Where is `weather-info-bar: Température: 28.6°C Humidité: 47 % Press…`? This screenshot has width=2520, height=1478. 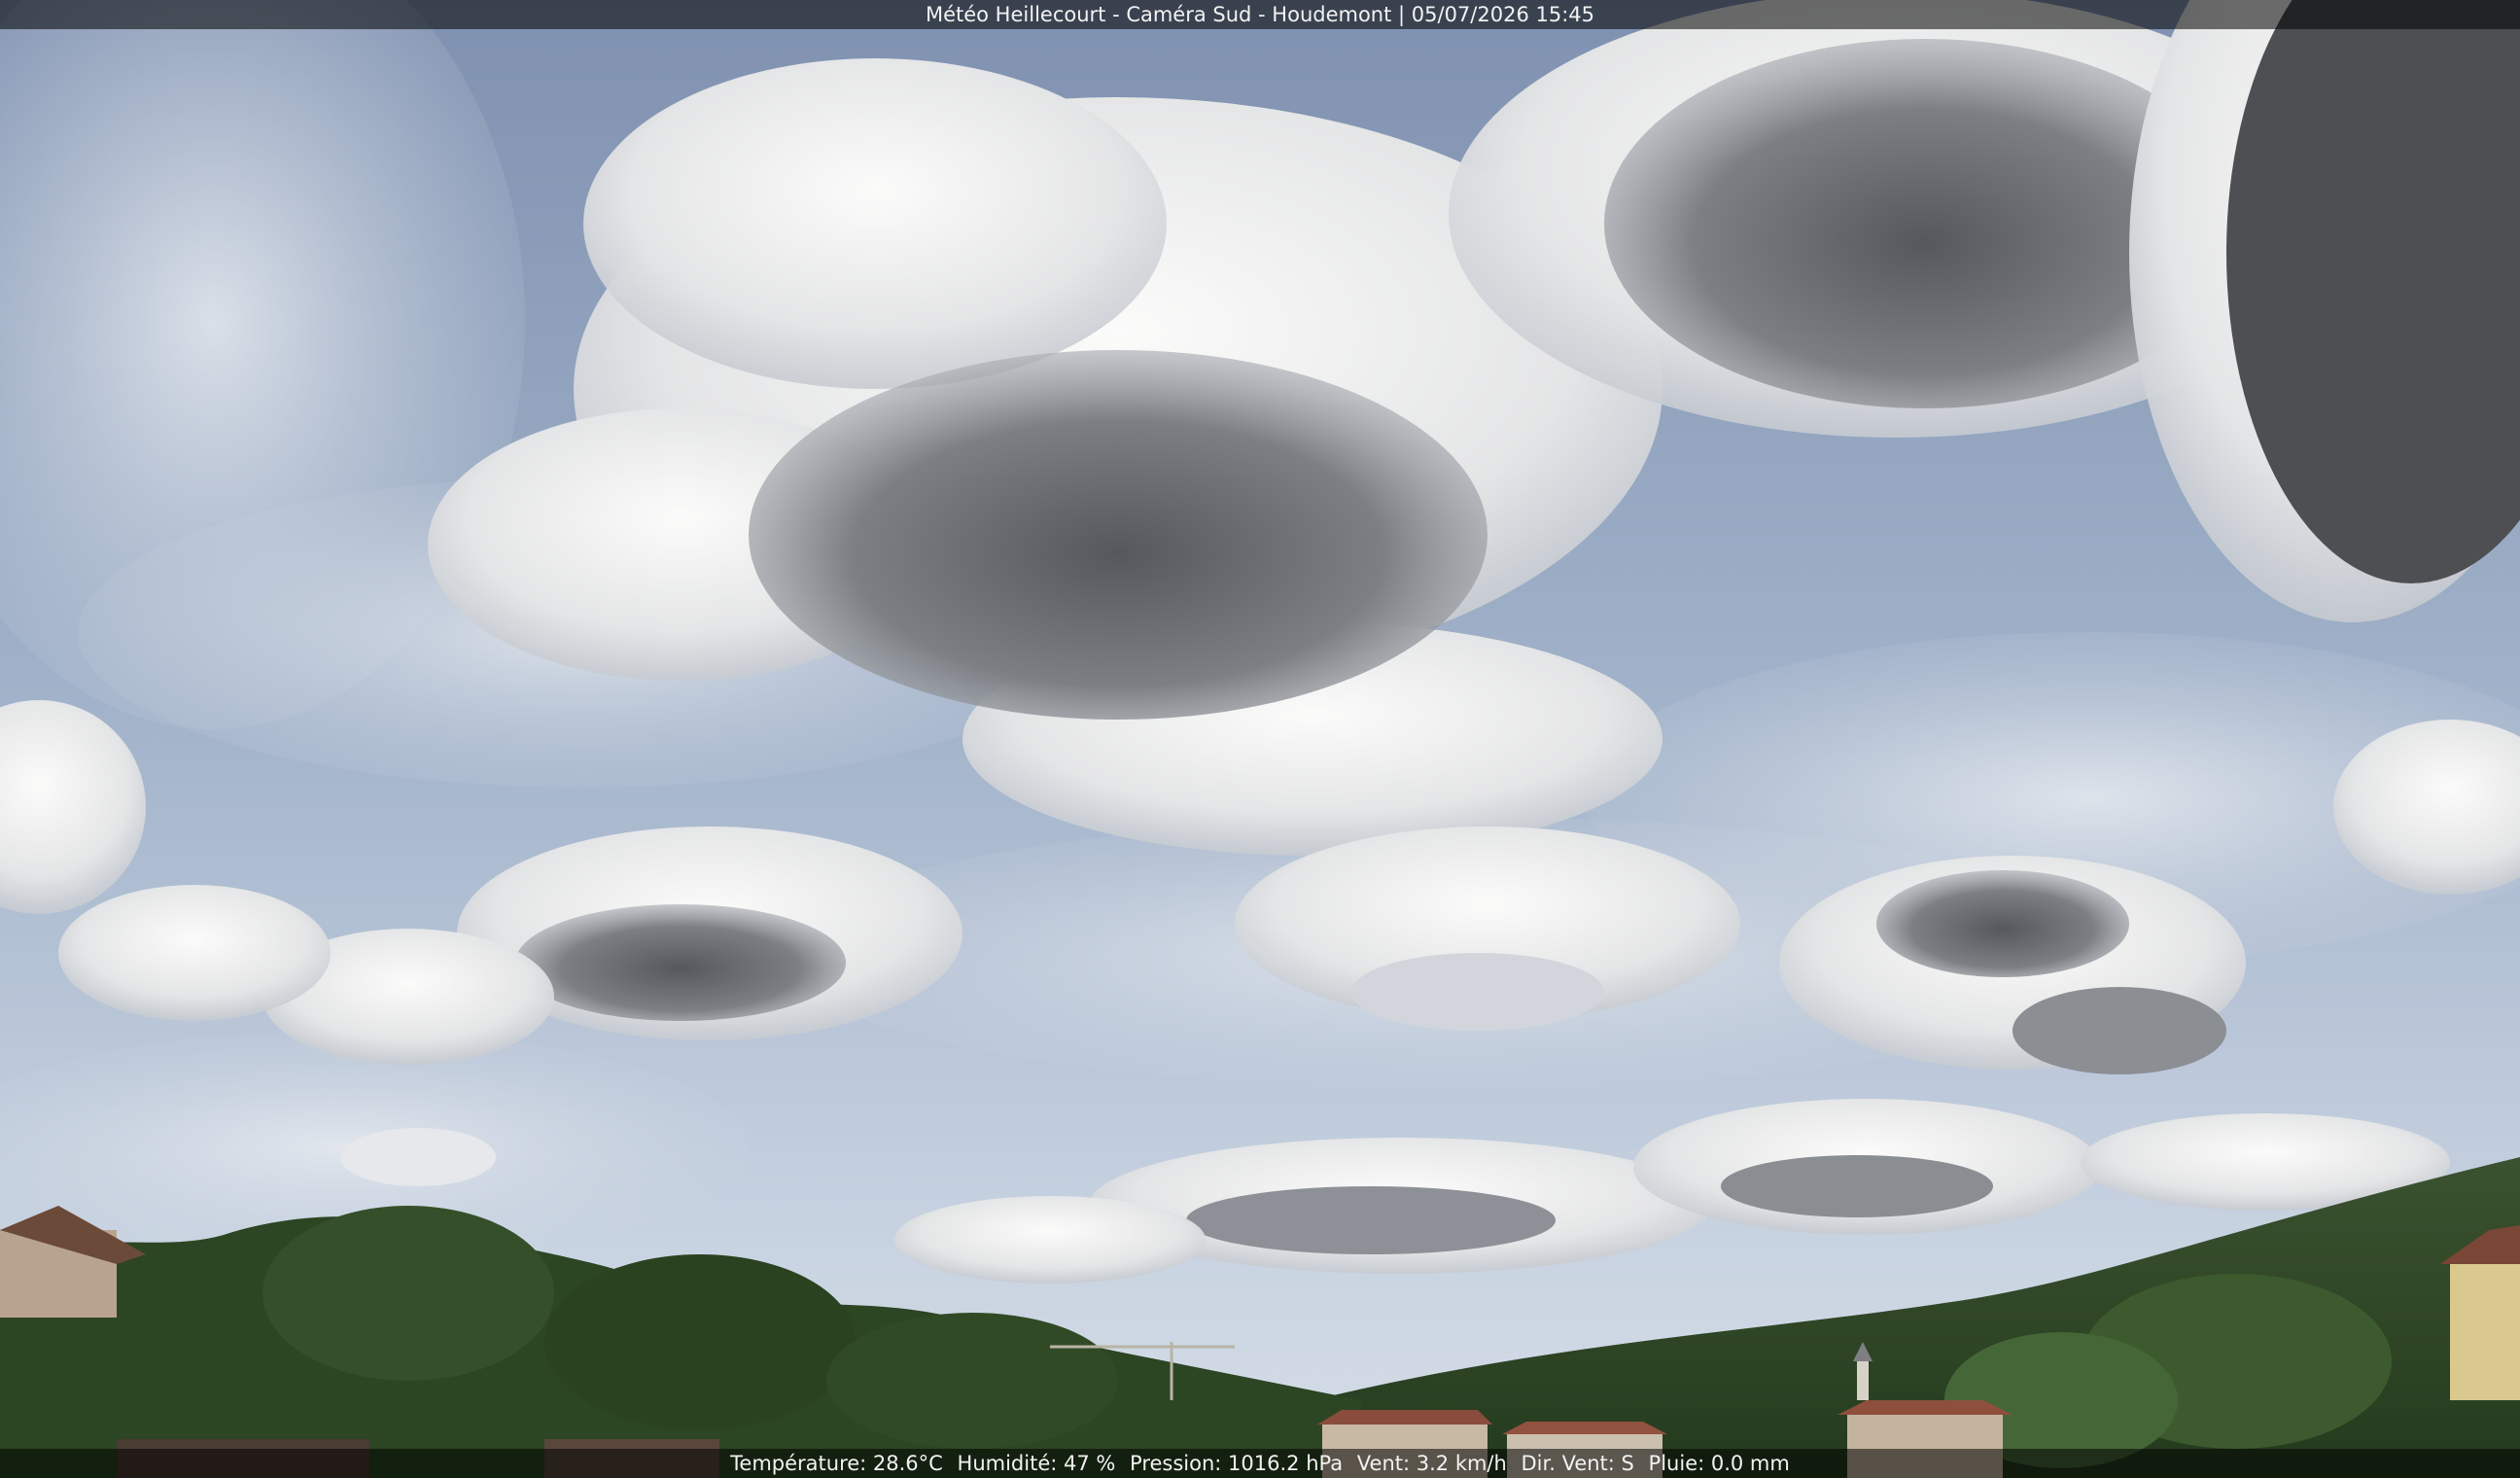 weather-info-bar: Température: 28.6°C Humidité: 47 % Press… is located at coordinates (1260, 1463).